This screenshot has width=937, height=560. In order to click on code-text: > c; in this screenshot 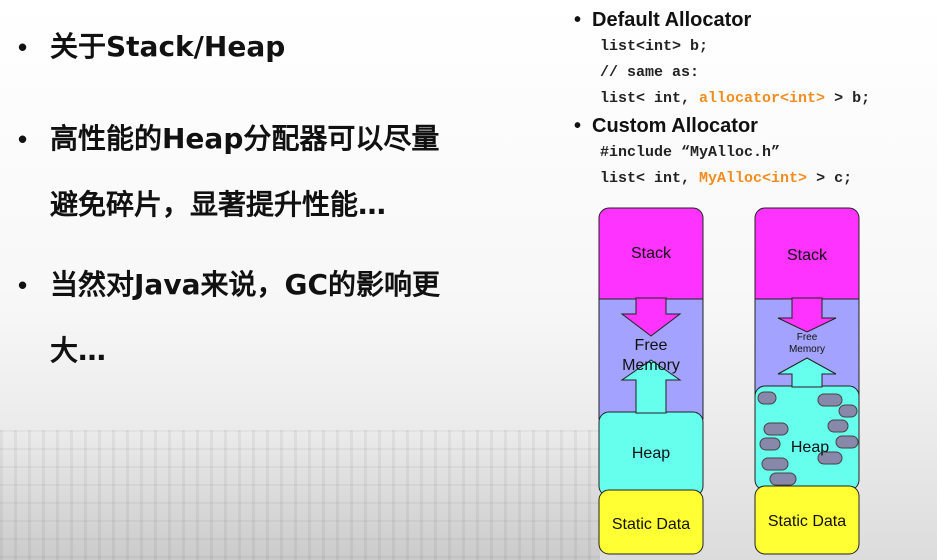, I will do `click(830, 178)`.